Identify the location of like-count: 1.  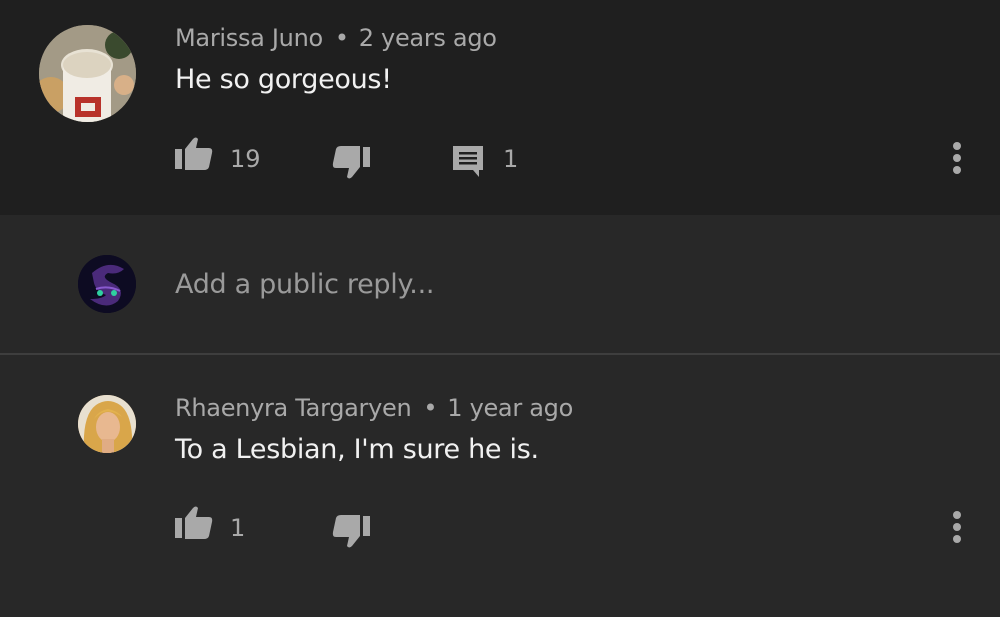
(238, 528).